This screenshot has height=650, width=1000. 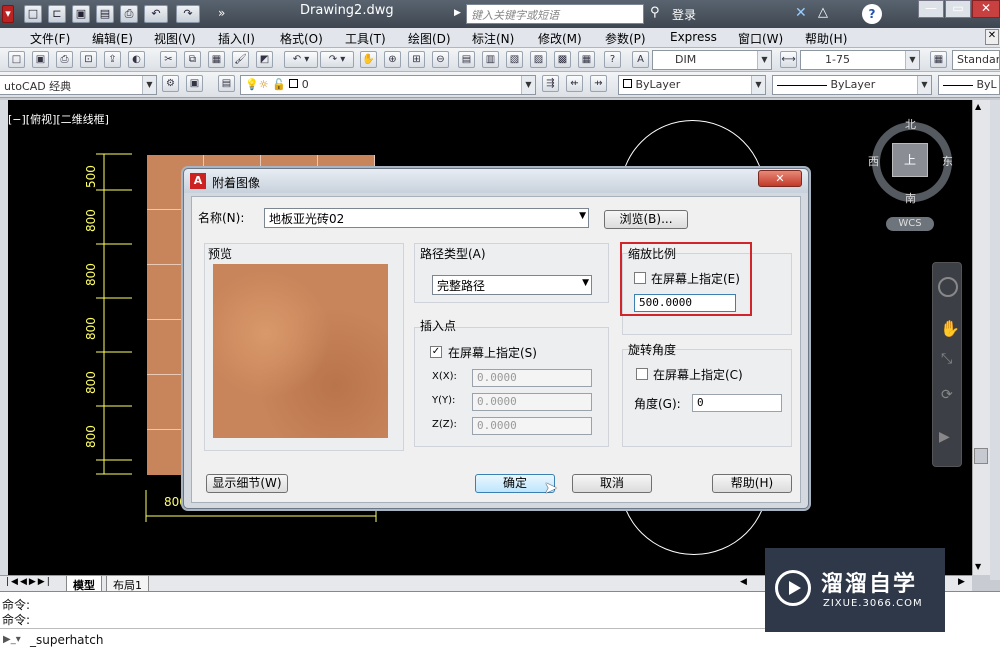 What do you see at coordinates (555, 14) in the screenshot?
I see `search-input: 键入关键字或短语` at bounding box center [555, 14].